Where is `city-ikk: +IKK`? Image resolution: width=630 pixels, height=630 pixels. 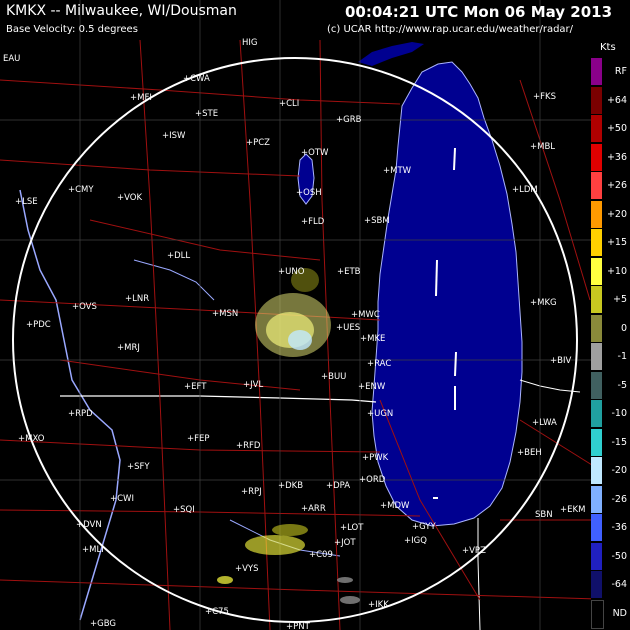
city-ikk: +IKK is located at coordinates (378, 605).